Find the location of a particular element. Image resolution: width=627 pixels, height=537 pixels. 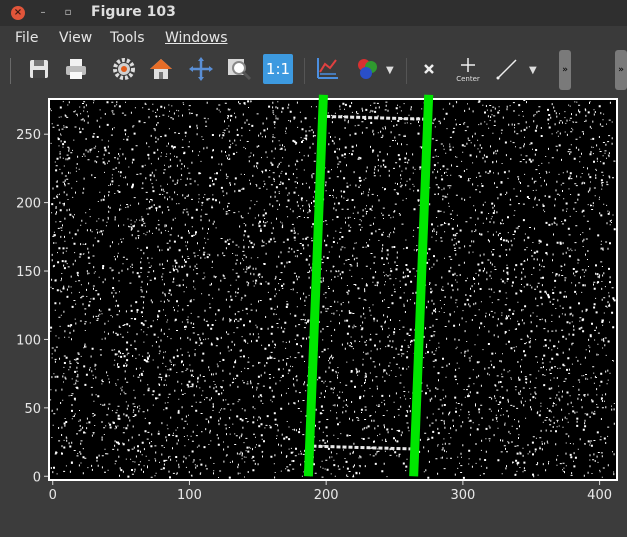

y-tick-label: 250 is located at coordinates (28, 135).